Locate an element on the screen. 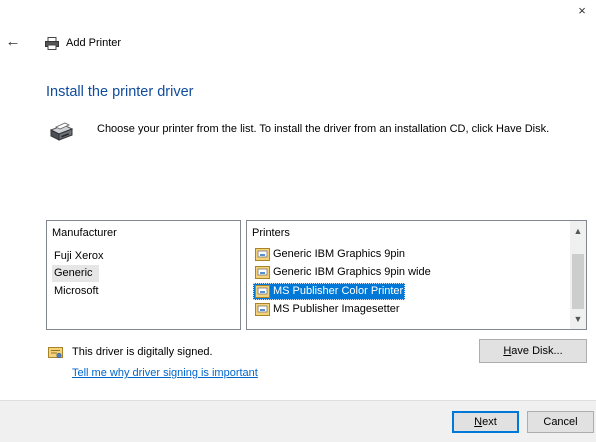  manufacturer-item-microsoft: Microsoft is located at coordinates (76, 291).